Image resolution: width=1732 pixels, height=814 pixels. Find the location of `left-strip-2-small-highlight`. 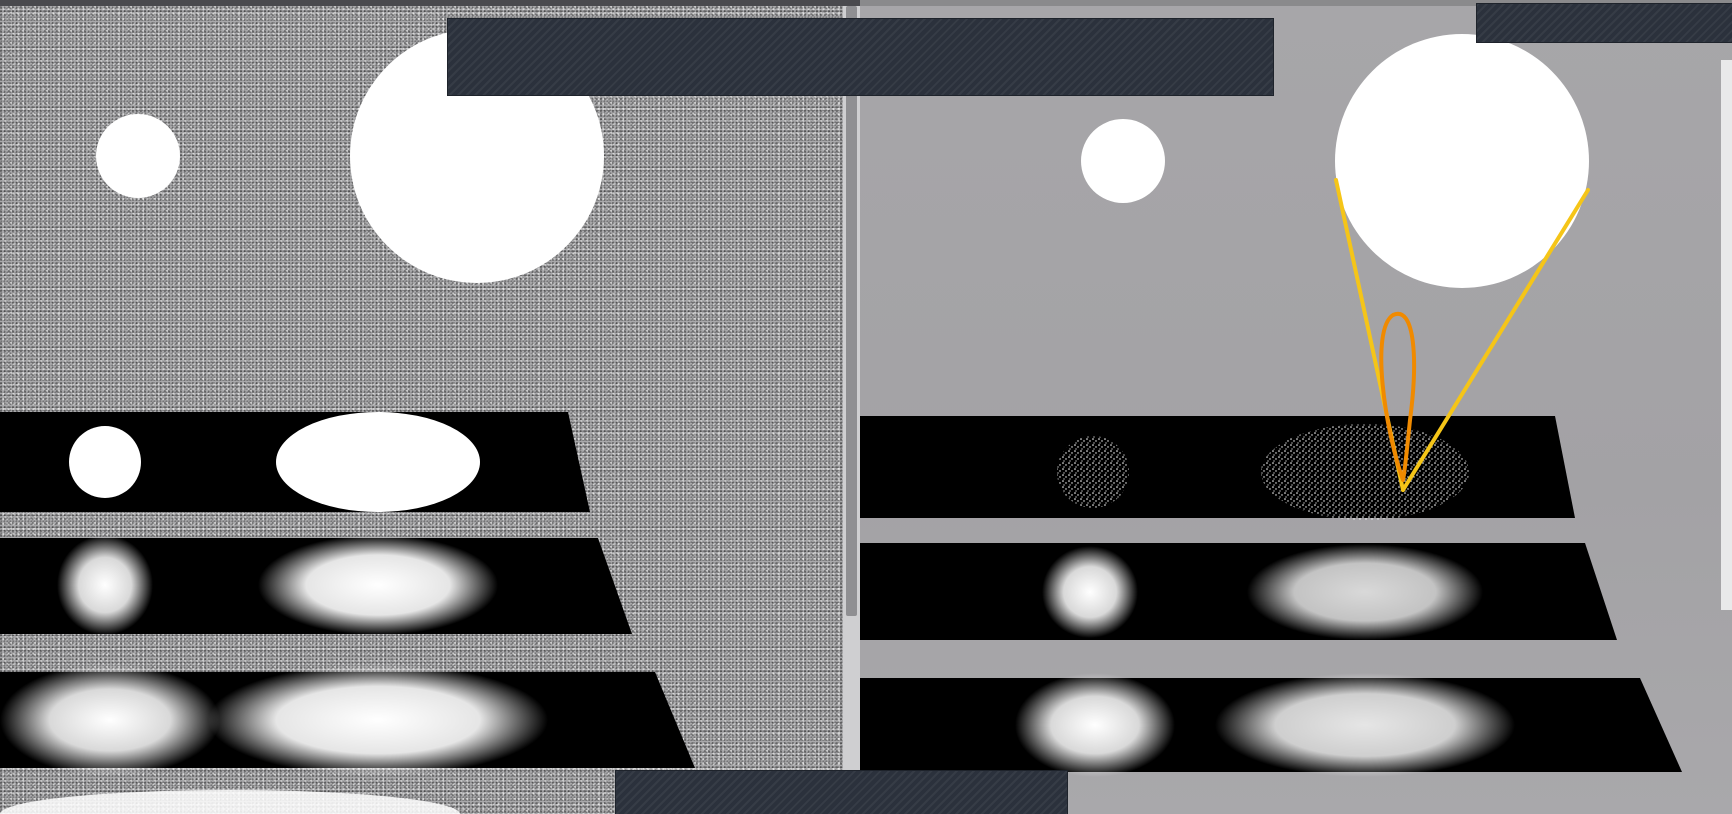

left-strip-2-small-highlight is located at coordinates (105, 585).